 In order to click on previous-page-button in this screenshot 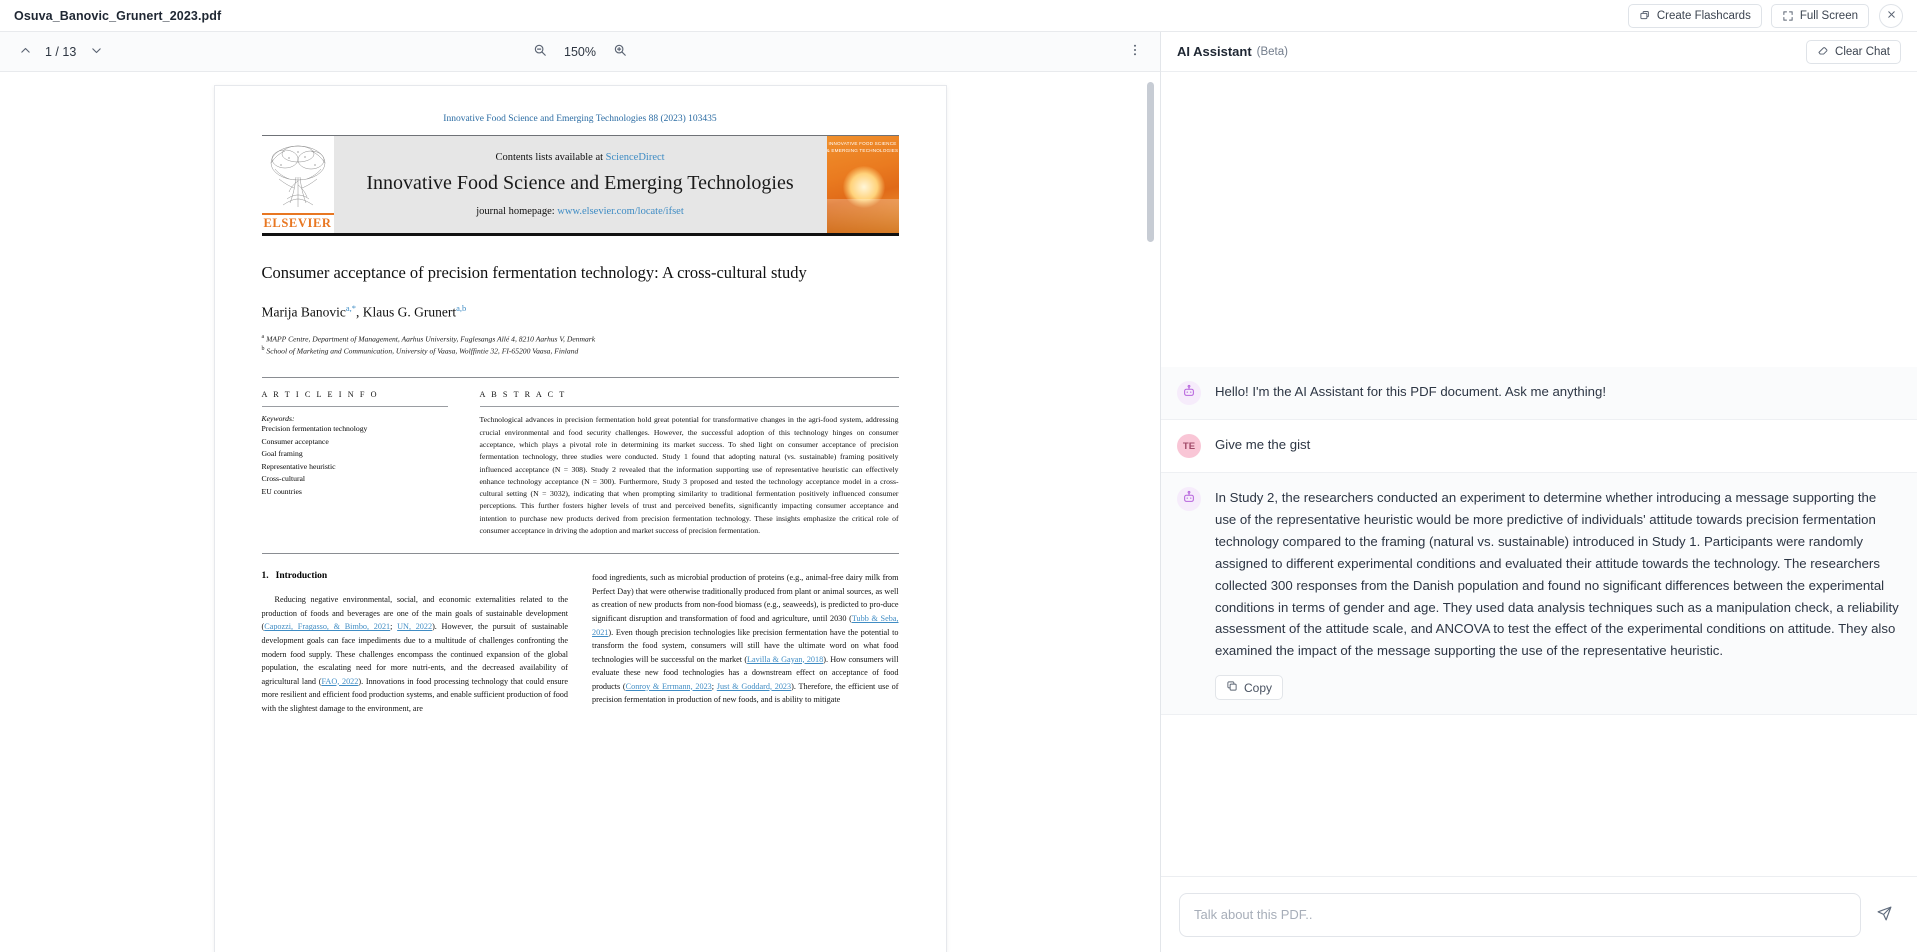, I will do `click(25, 52)`.